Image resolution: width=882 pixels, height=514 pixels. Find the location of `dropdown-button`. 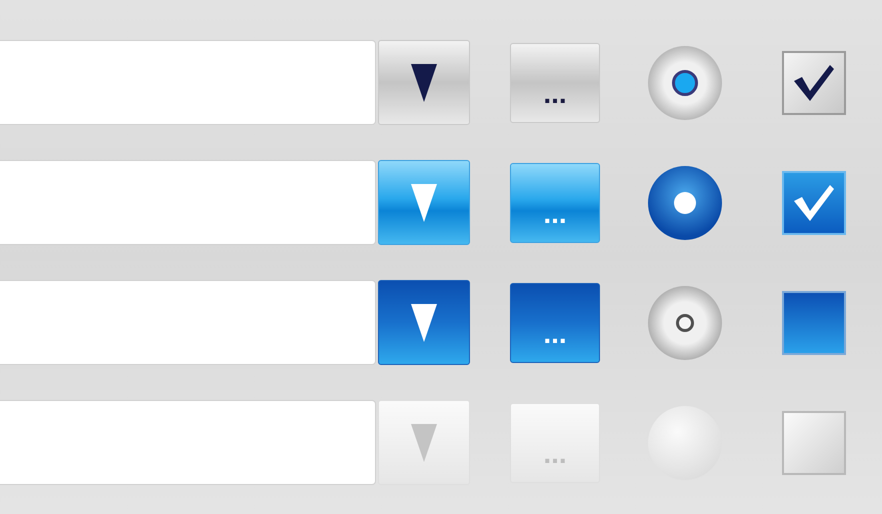

dropdown-button is located at coordinates (424, 322).